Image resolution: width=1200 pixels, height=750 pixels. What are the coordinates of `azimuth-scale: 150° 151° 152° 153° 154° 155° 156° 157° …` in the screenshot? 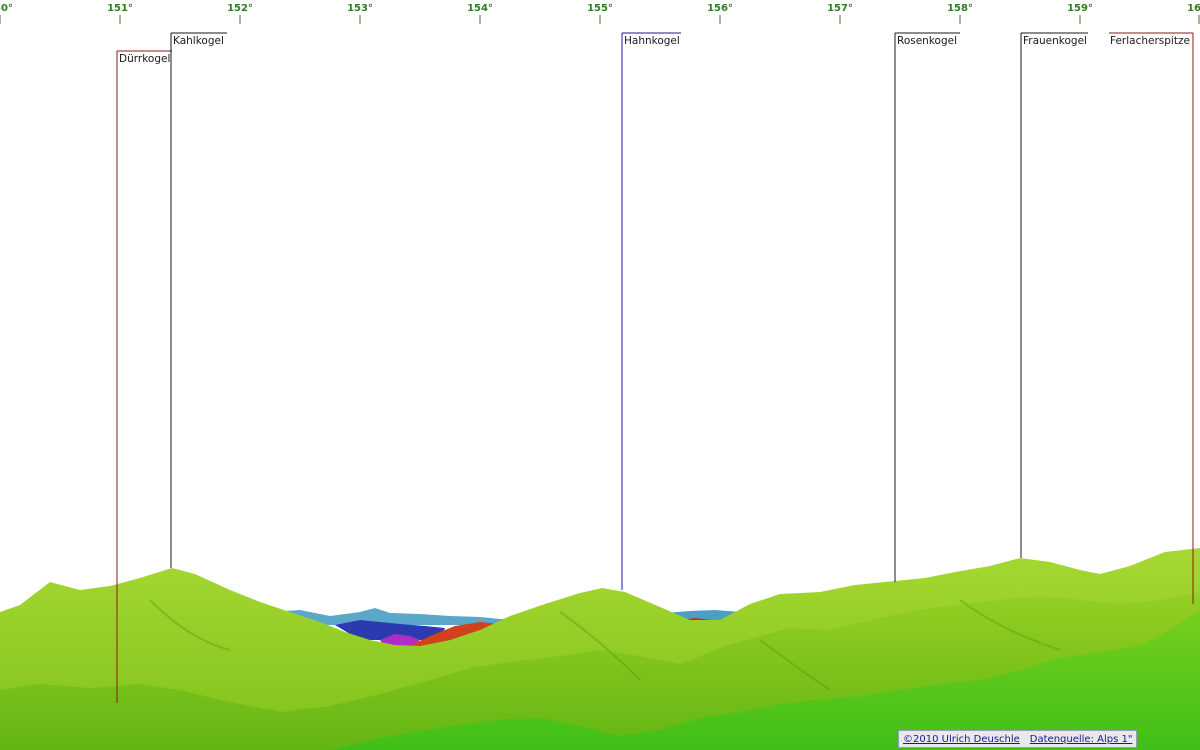 It's located at (600, 13).